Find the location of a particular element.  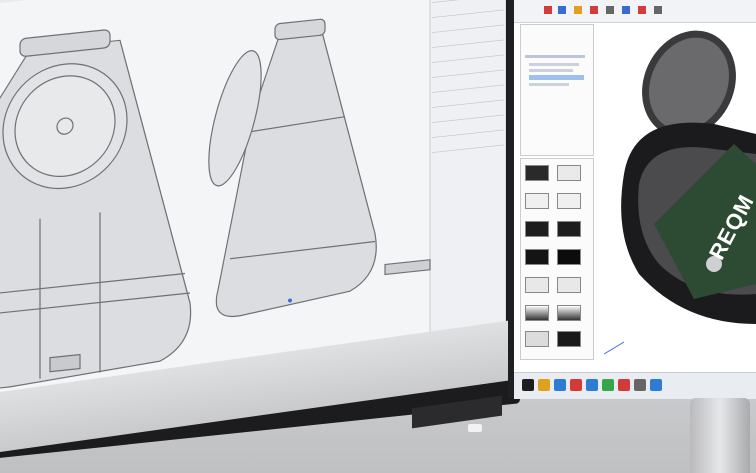

tree-item-selected is located at coordinates (556, 77).